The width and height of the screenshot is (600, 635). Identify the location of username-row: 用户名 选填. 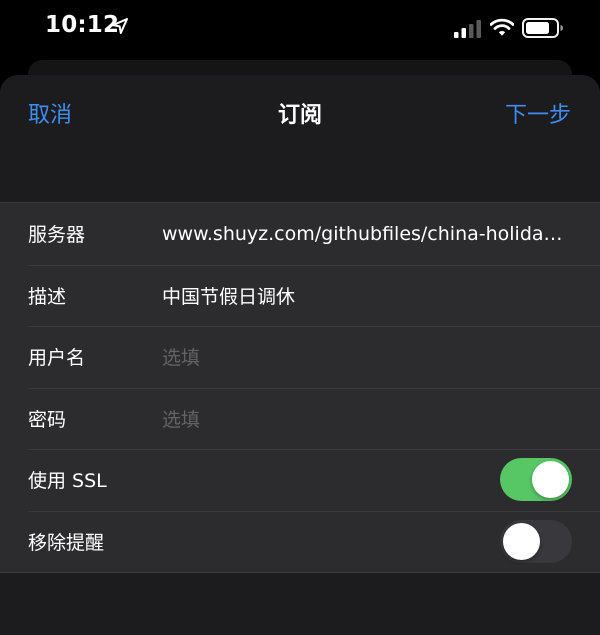
(300, 357).